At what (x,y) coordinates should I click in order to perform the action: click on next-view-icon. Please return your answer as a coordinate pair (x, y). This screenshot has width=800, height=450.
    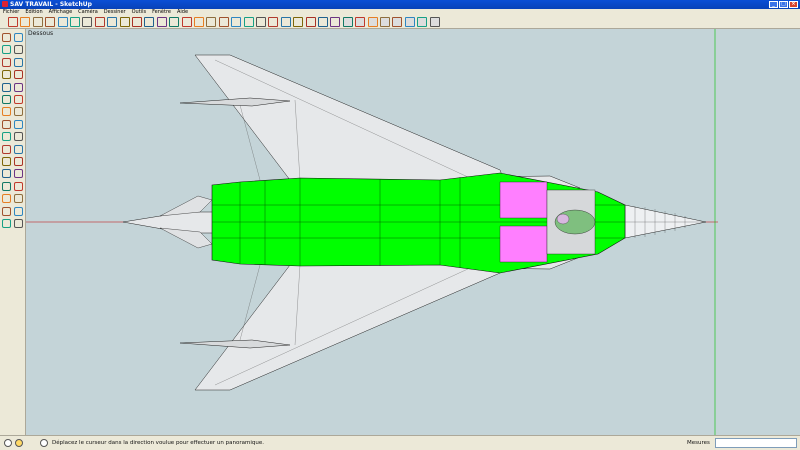
    Looking at the image, I should click on (261, 22).